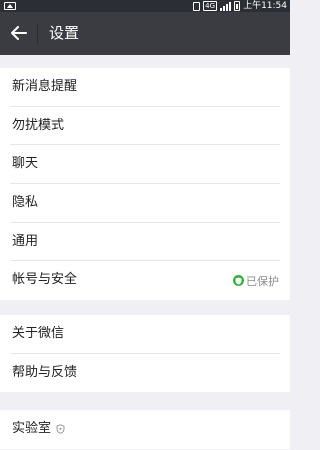 This screenshot has height=450, width=320. I want to click on arrow-left-icon, so click(19, 33).